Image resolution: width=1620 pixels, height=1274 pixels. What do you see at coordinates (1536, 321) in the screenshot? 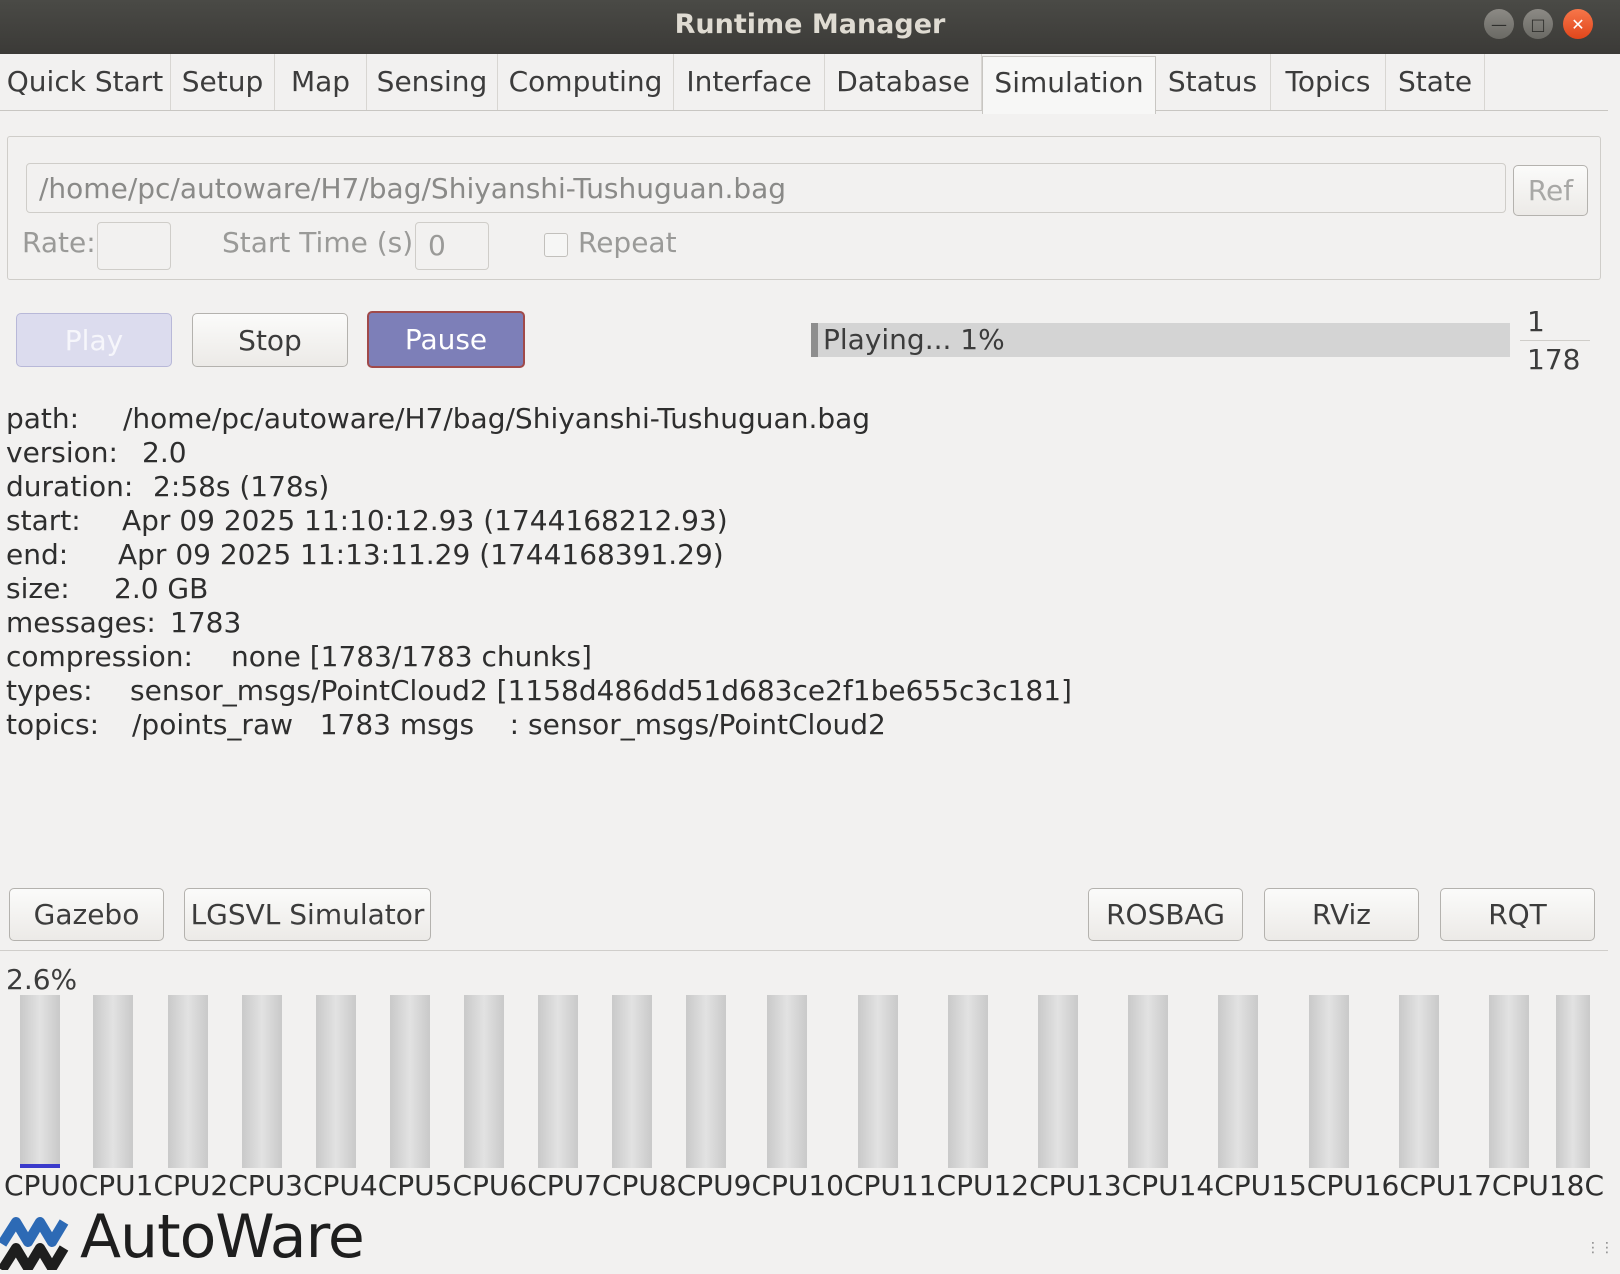
I see `progress-current: 1` at bounding box center [1536, 321].